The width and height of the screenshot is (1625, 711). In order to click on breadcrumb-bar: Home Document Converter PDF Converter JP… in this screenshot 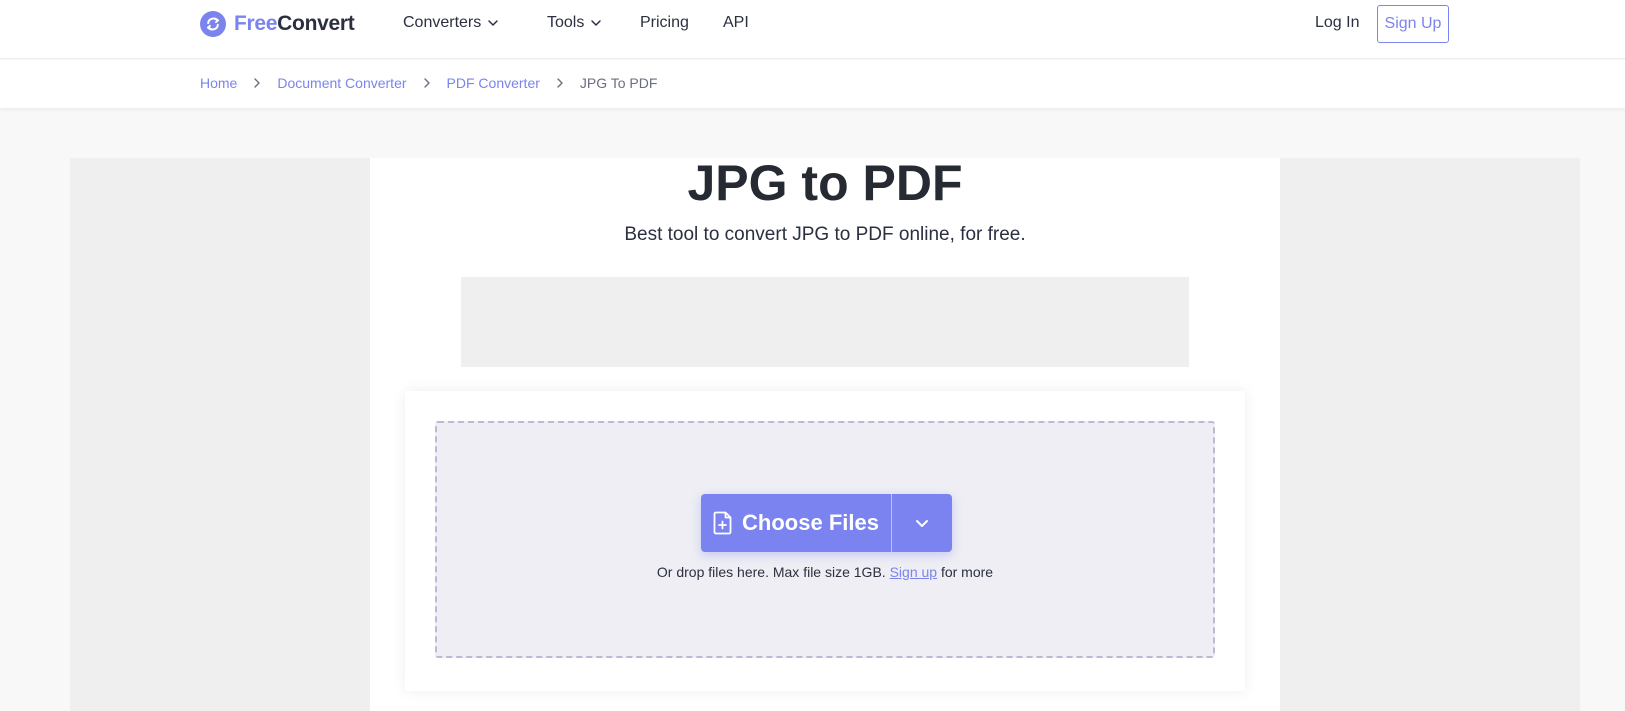, I will do `click(812, 84)`.